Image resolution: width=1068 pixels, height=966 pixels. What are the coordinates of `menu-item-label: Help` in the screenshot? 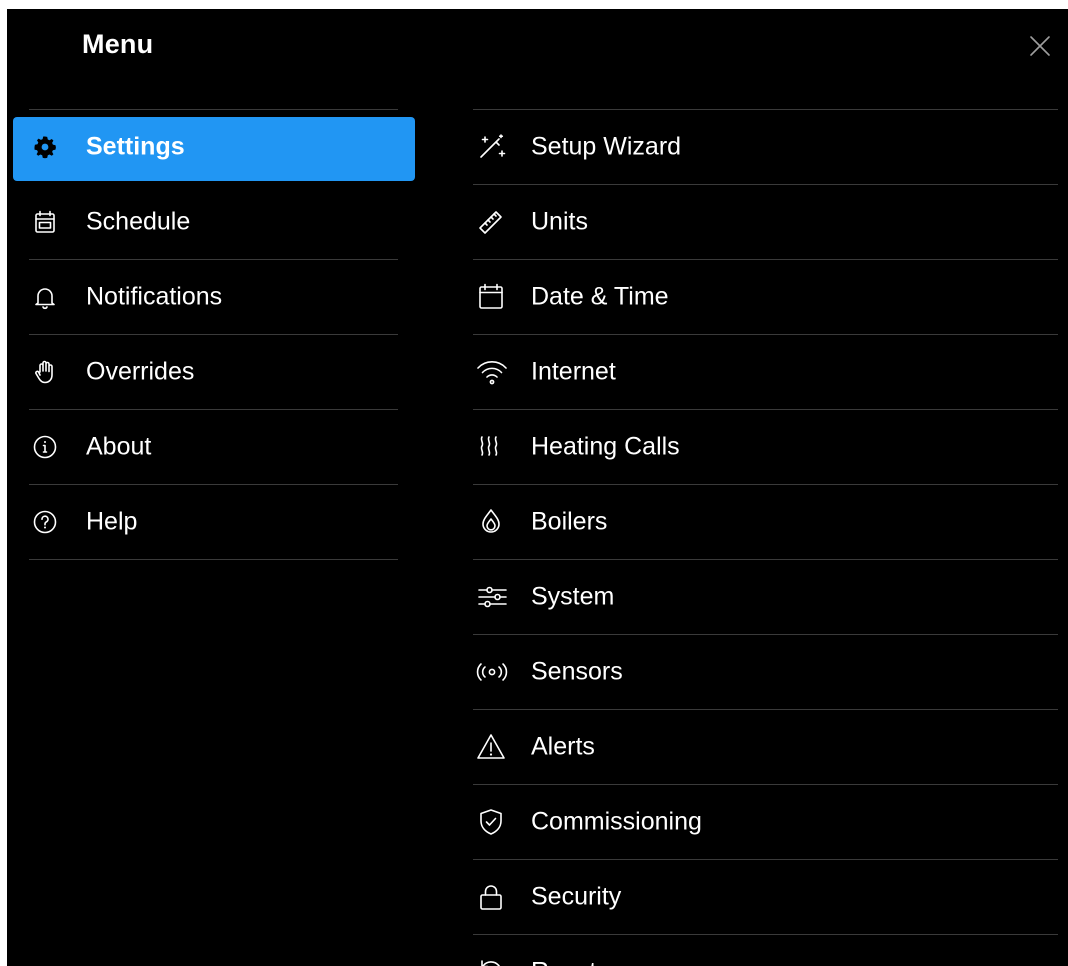 It's located at (112, 521).